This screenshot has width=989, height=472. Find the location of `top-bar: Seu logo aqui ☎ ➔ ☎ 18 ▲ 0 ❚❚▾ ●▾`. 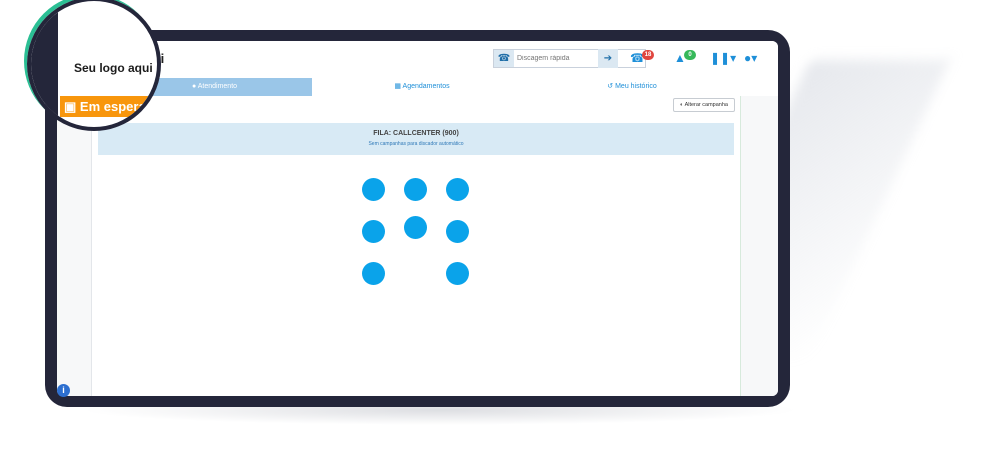

top-bar: Seu logo aqui ☎ ➔ ☎ 18 ▲ 0 ❚❚▾ ●▾ is located at coordinates (417, 58).